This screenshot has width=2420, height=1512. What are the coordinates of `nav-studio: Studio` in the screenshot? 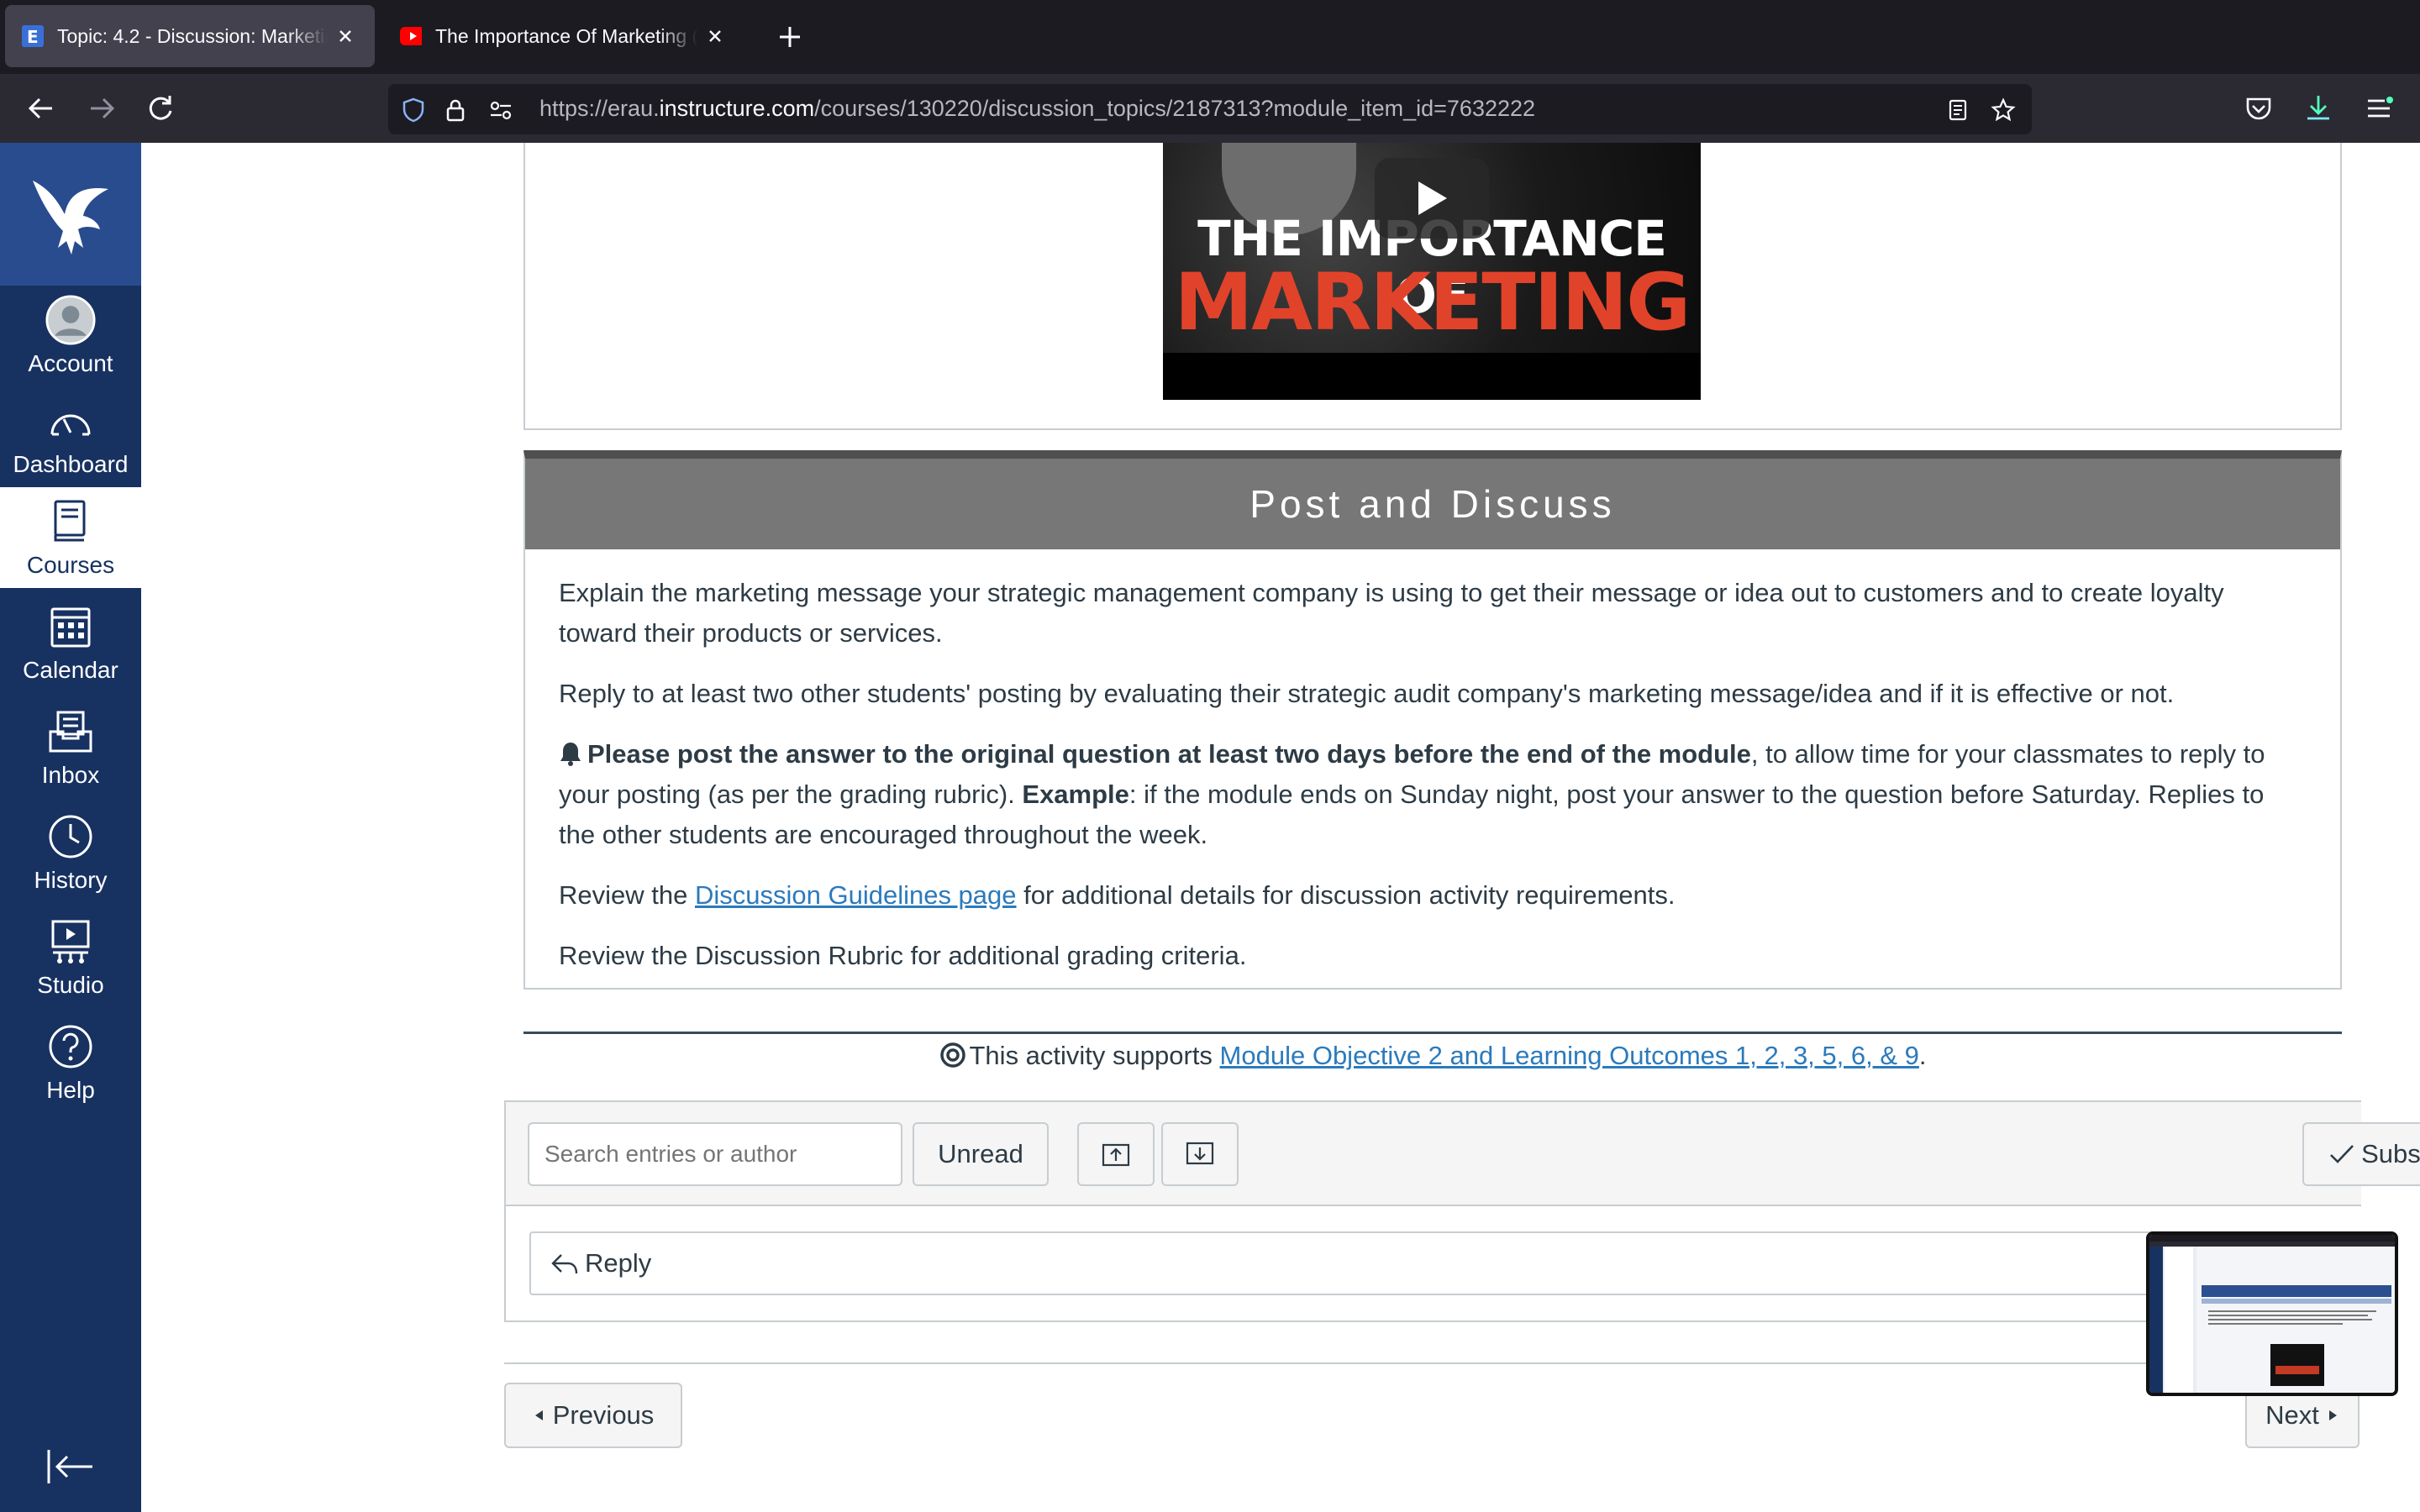 It's located at (70, 957).